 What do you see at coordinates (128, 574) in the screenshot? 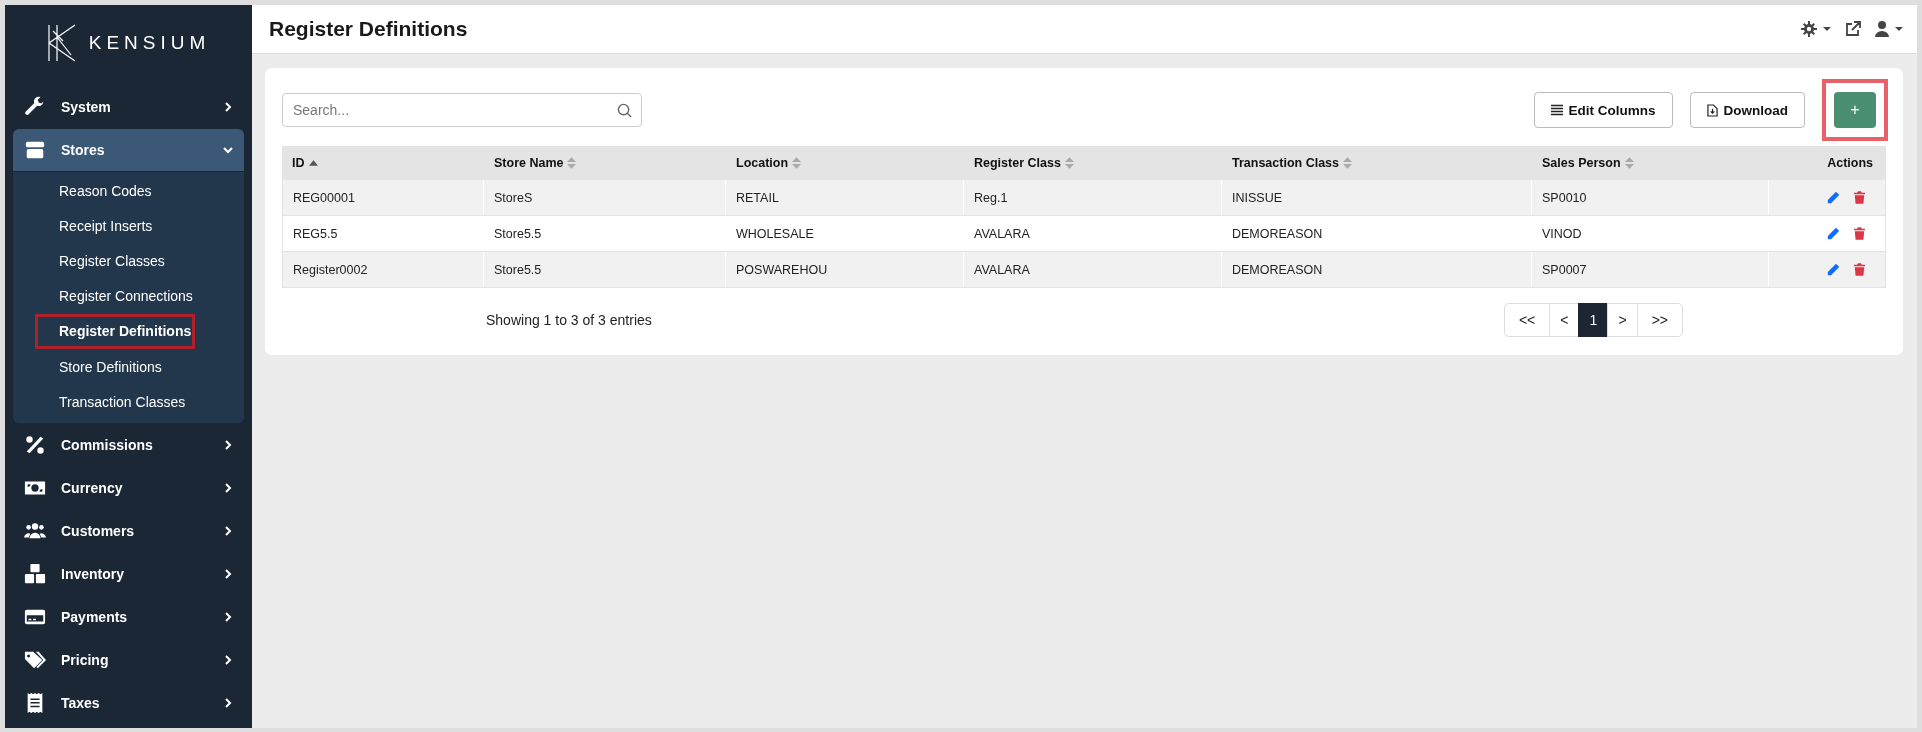
I see `nav-item: Inventory` at bounding box center [128, 574].